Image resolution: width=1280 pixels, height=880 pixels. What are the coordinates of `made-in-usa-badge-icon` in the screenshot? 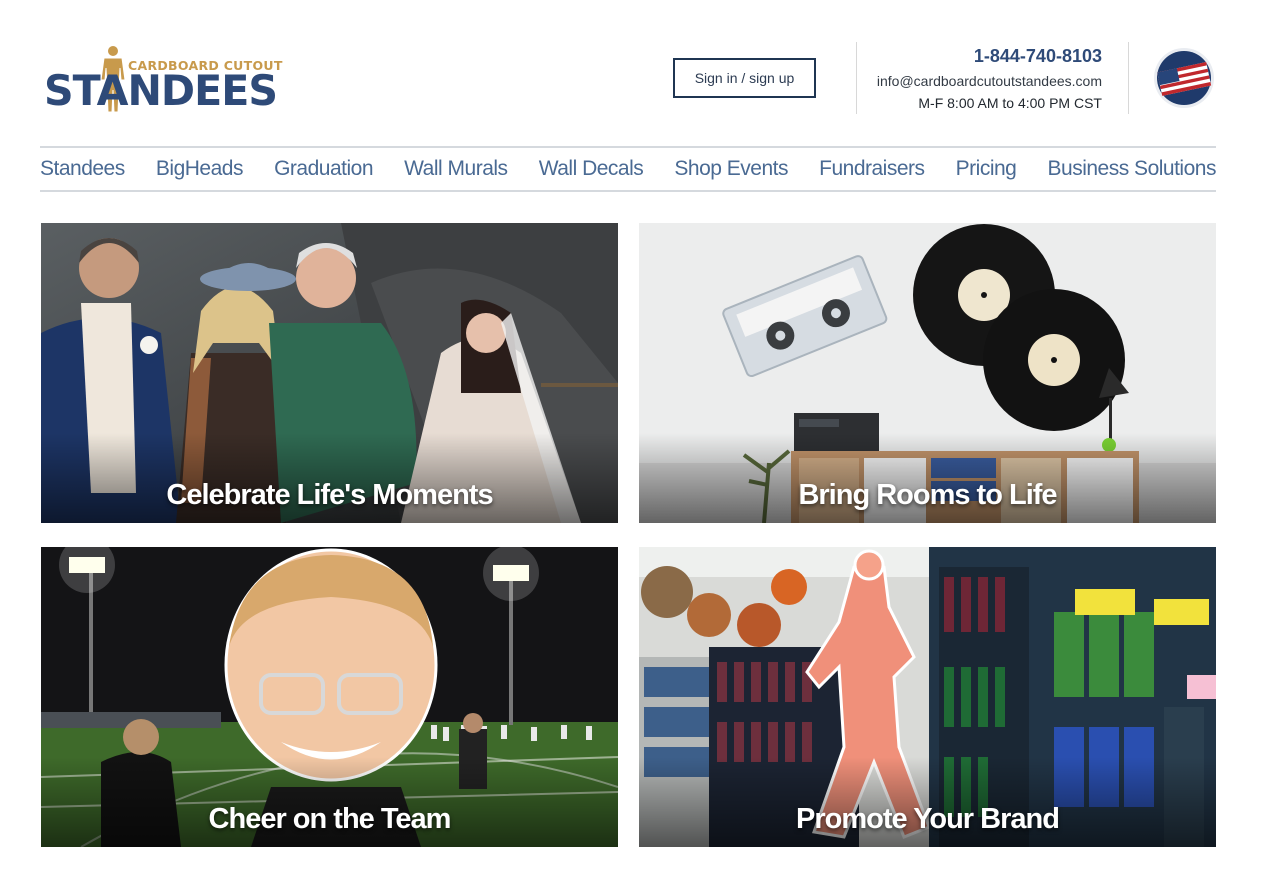 It's located at (1184, 78).